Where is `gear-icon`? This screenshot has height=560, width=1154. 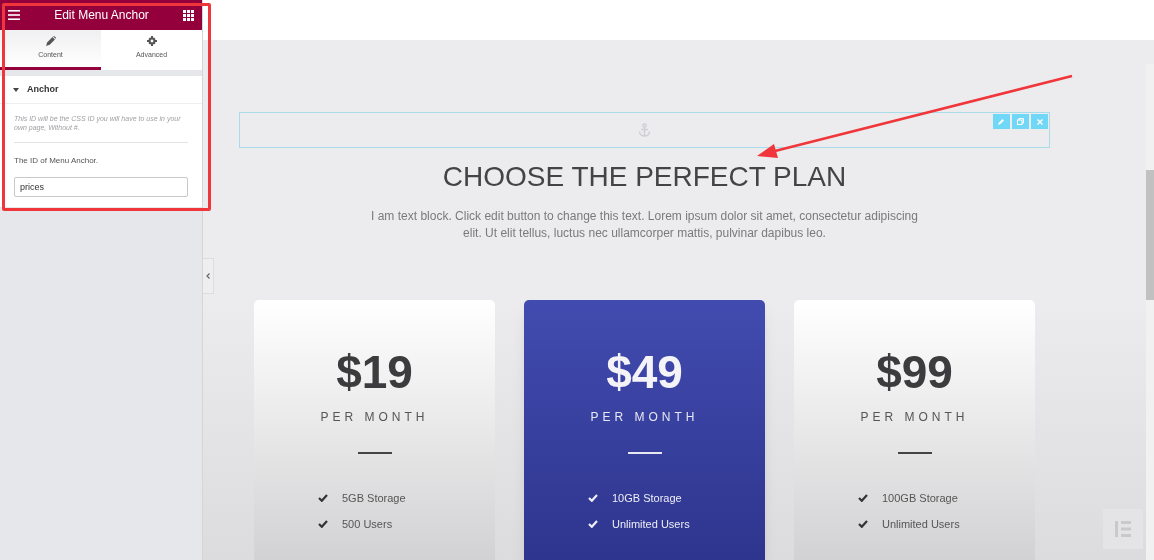
gear-icon is located at coordinates (151, 41).